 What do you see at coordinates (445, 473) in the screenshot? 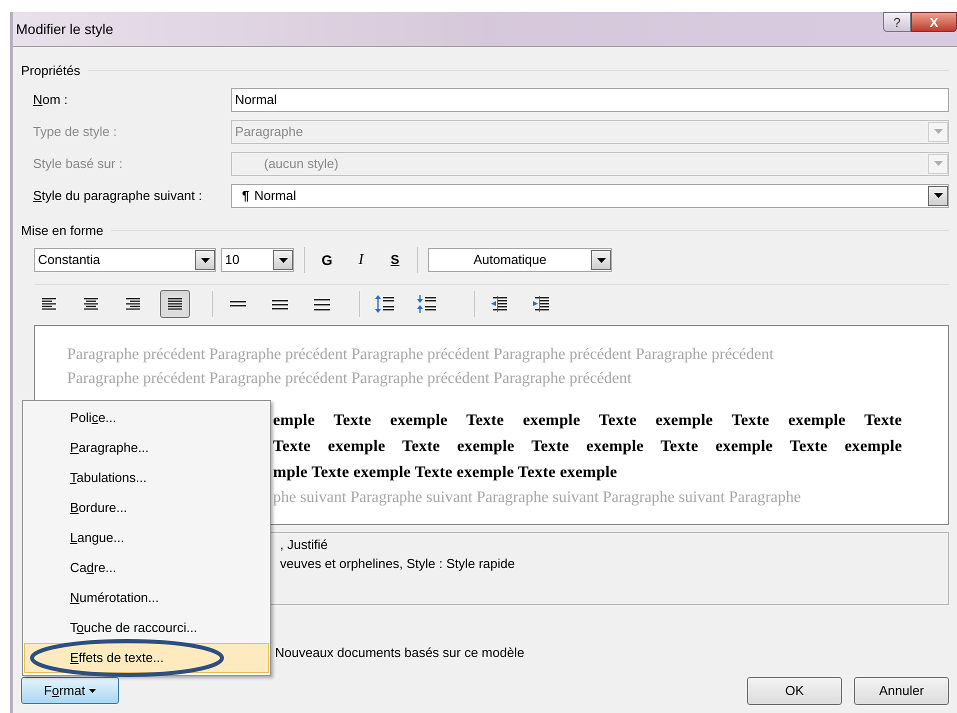
I see `preview-sample-text: mple Texte exemple Texte exemple Texte exemple` at bounding box center [445, 473].